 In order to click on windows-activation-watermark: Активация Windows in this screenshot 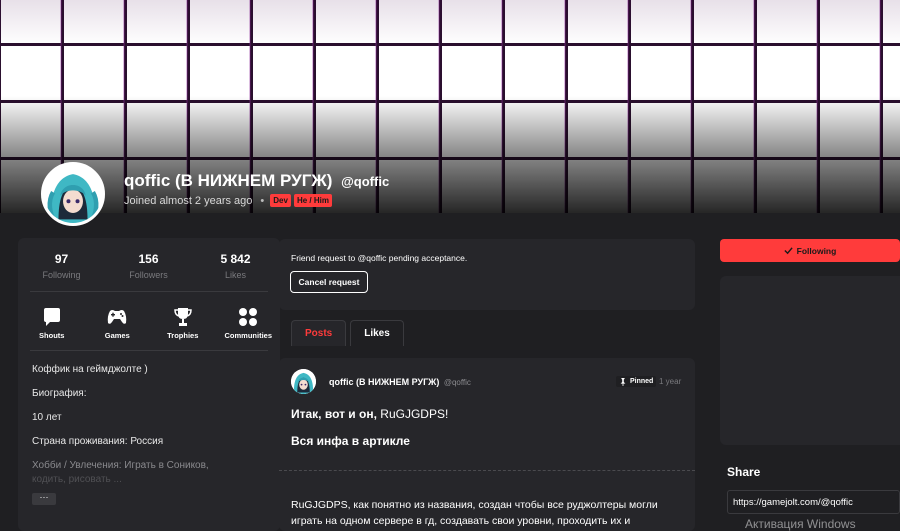, I will do `click(800, 524)`.